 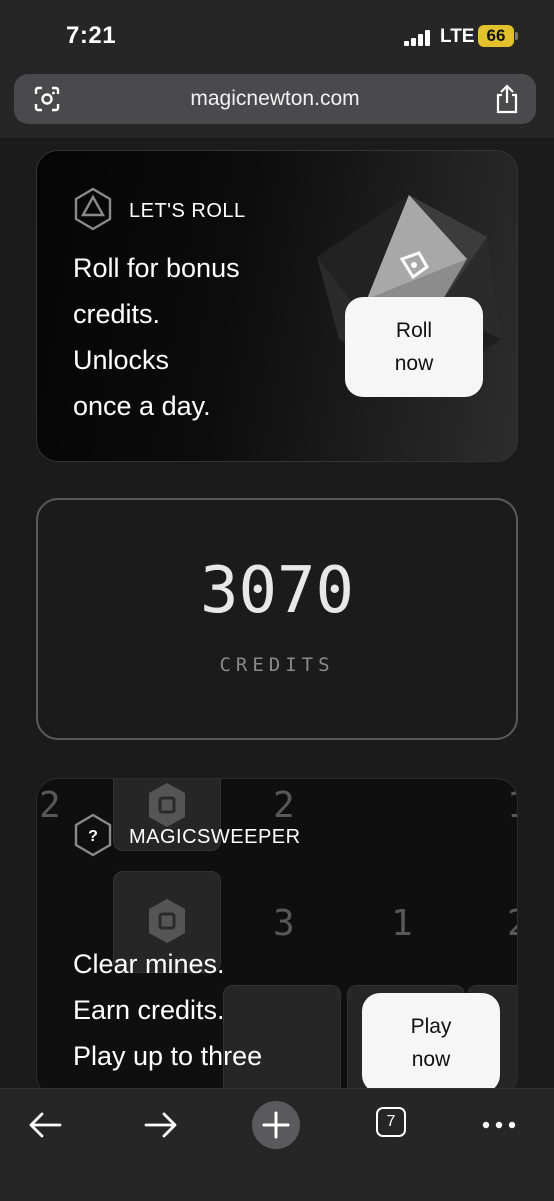 I want to click on roll-now-button: Roll now, so click(x=414, y=347).